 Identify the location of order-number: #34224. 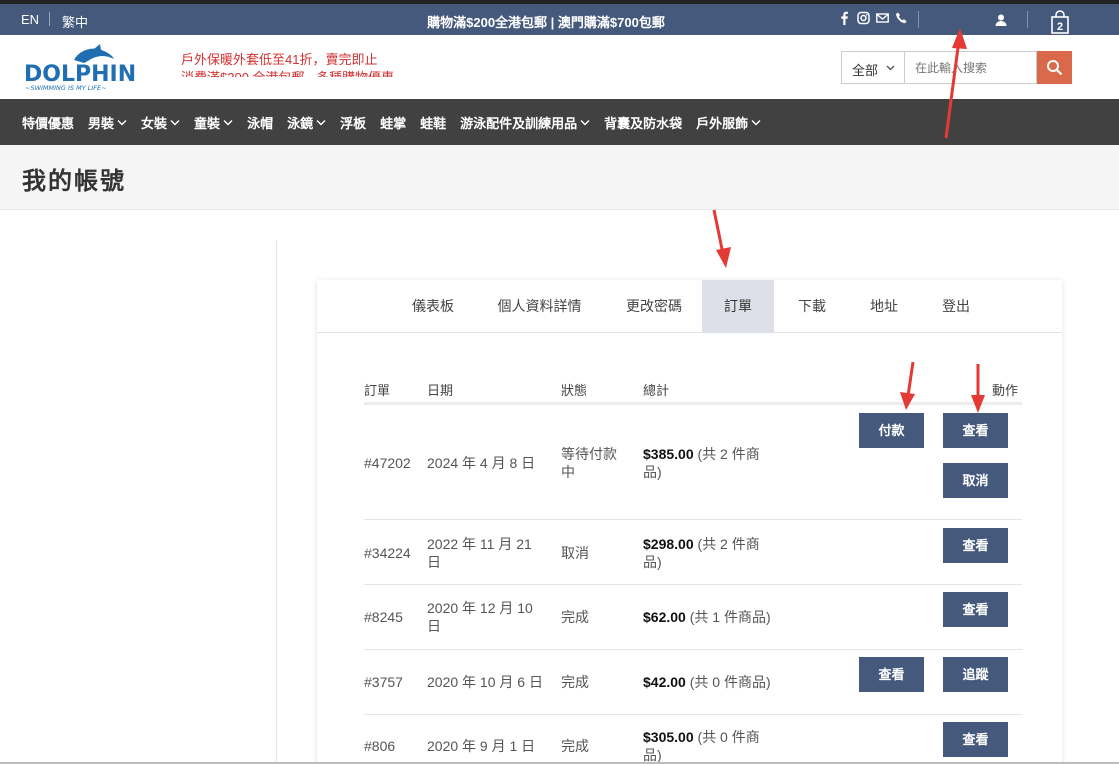
(387, 553).